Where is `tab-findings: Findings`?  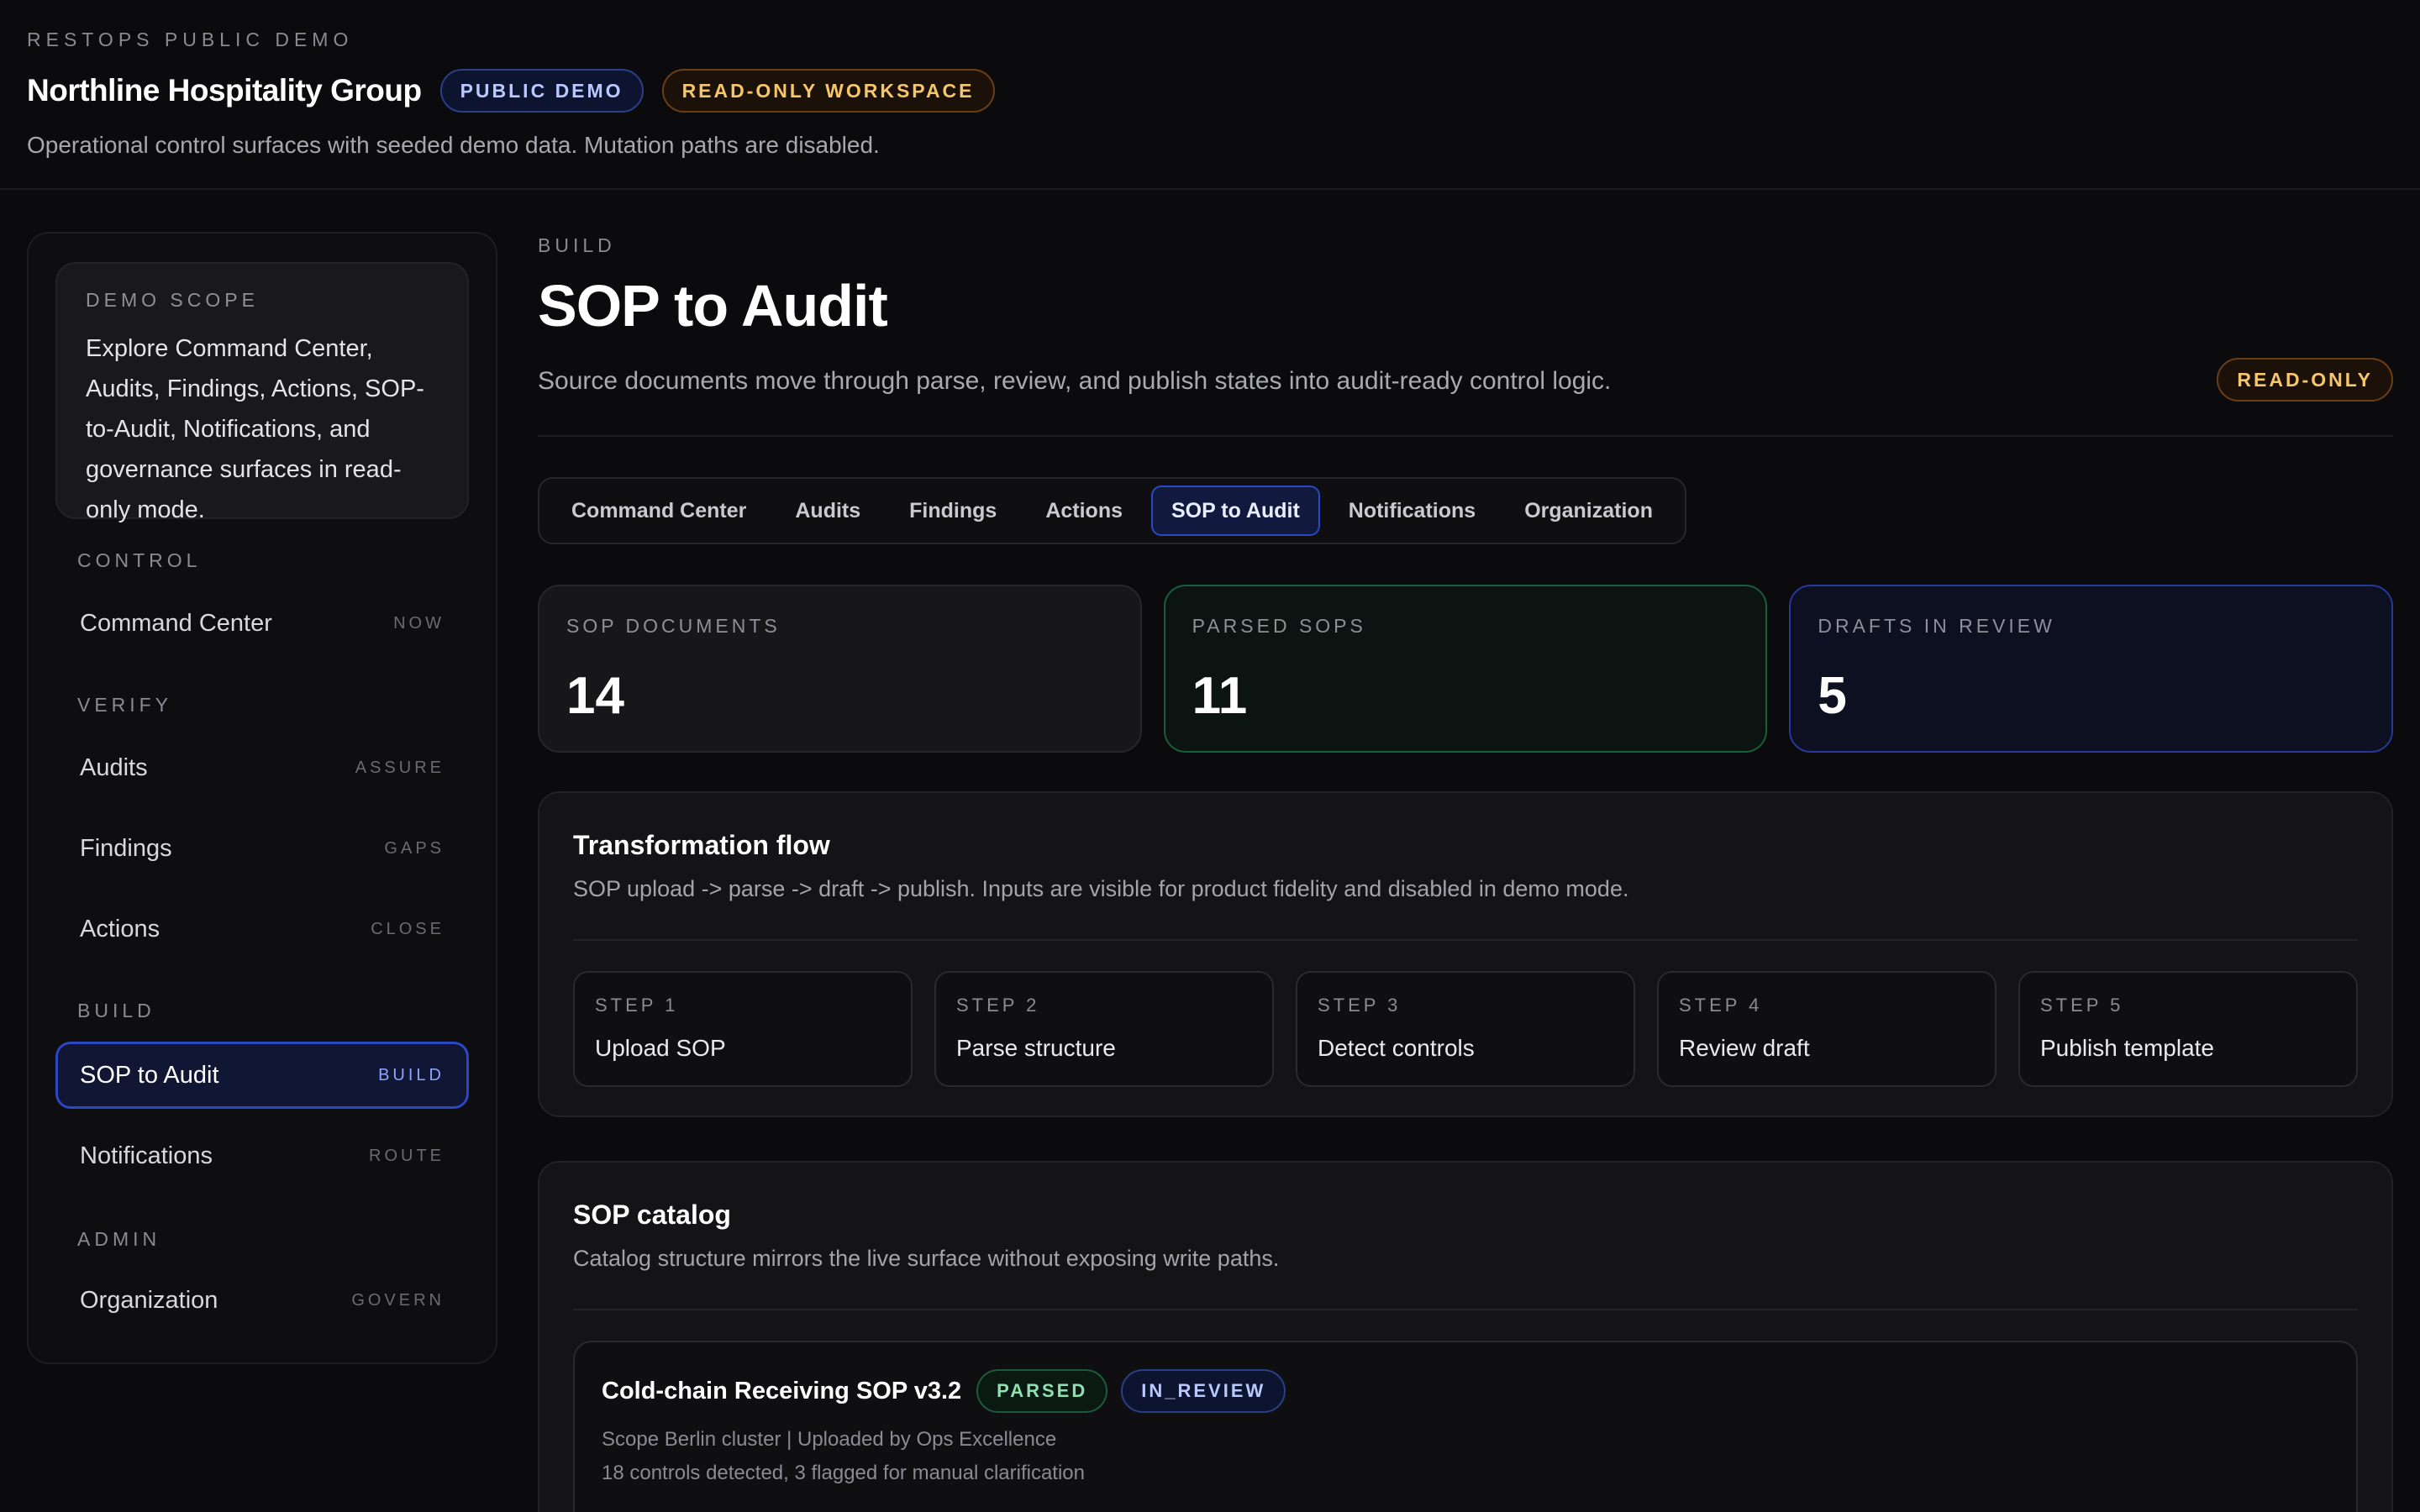 tab-findings: Findings is located at coordinates (953, 511).